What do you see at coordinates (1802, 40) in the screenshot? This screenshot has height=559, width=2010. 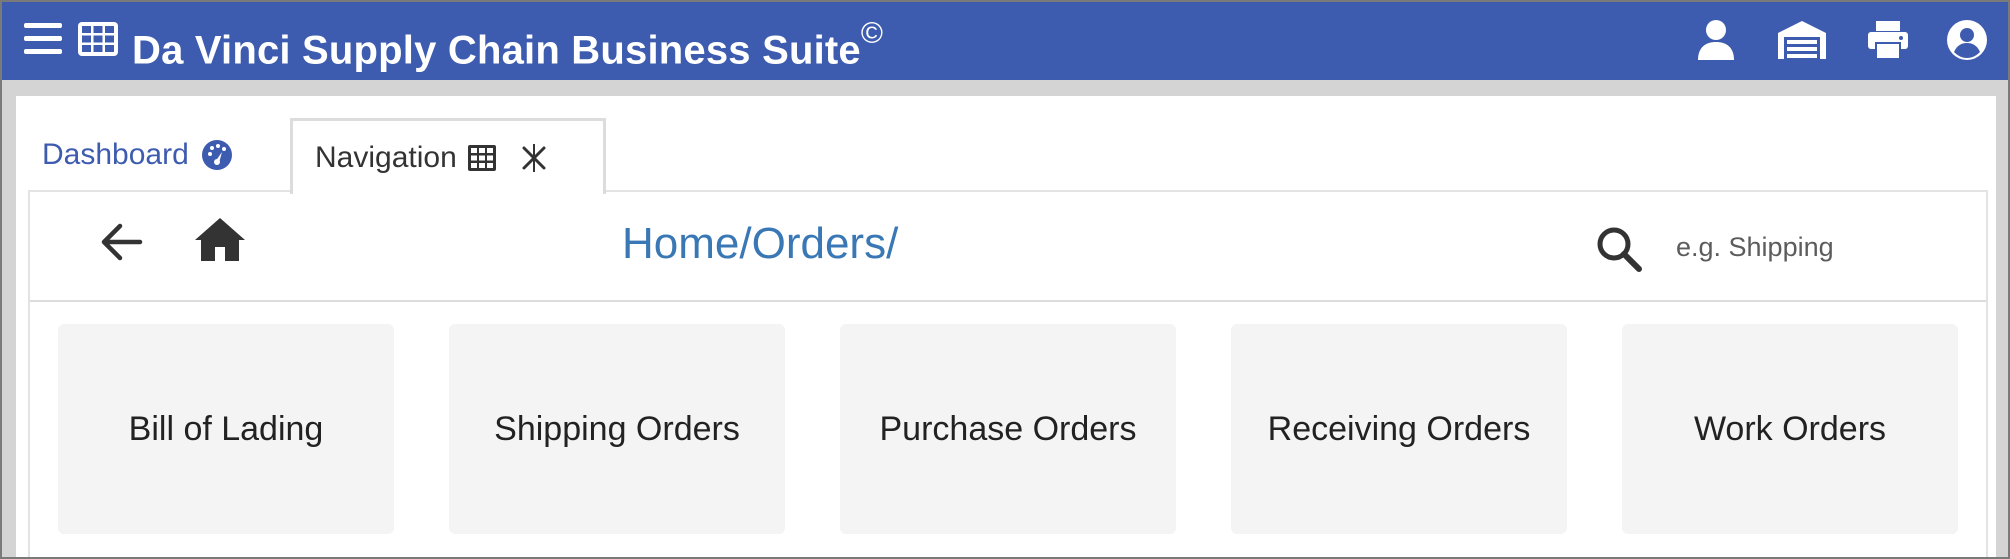 I see `garage-icon` at bounding box center [1802, 40].